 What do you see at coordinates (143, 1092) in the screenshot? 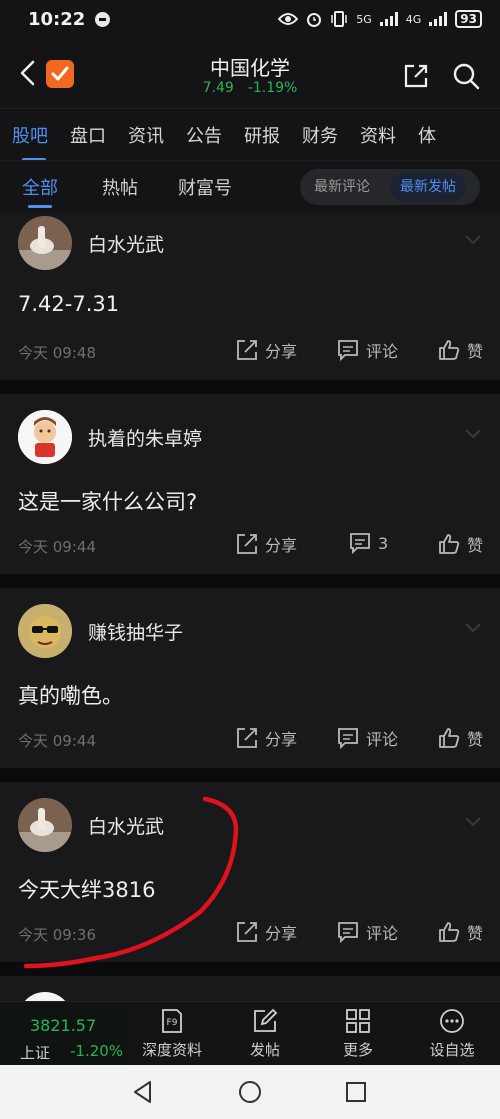
I see `nav-back-icon` at bounding box center [143, 1092].